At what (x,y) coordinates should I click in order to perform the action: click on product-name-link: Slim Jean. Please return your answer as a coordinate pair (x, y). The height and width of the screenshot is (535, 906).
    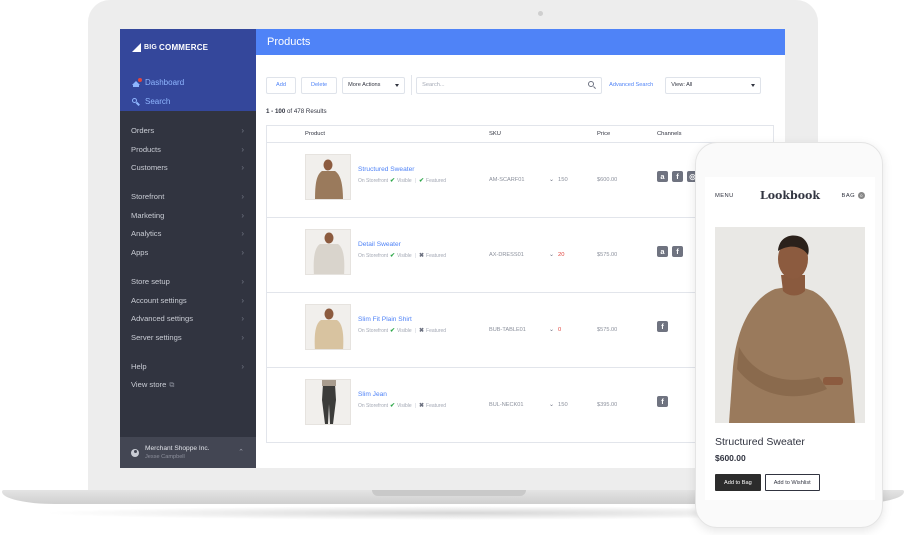
    Looking at the image, I should click on (372, 394).